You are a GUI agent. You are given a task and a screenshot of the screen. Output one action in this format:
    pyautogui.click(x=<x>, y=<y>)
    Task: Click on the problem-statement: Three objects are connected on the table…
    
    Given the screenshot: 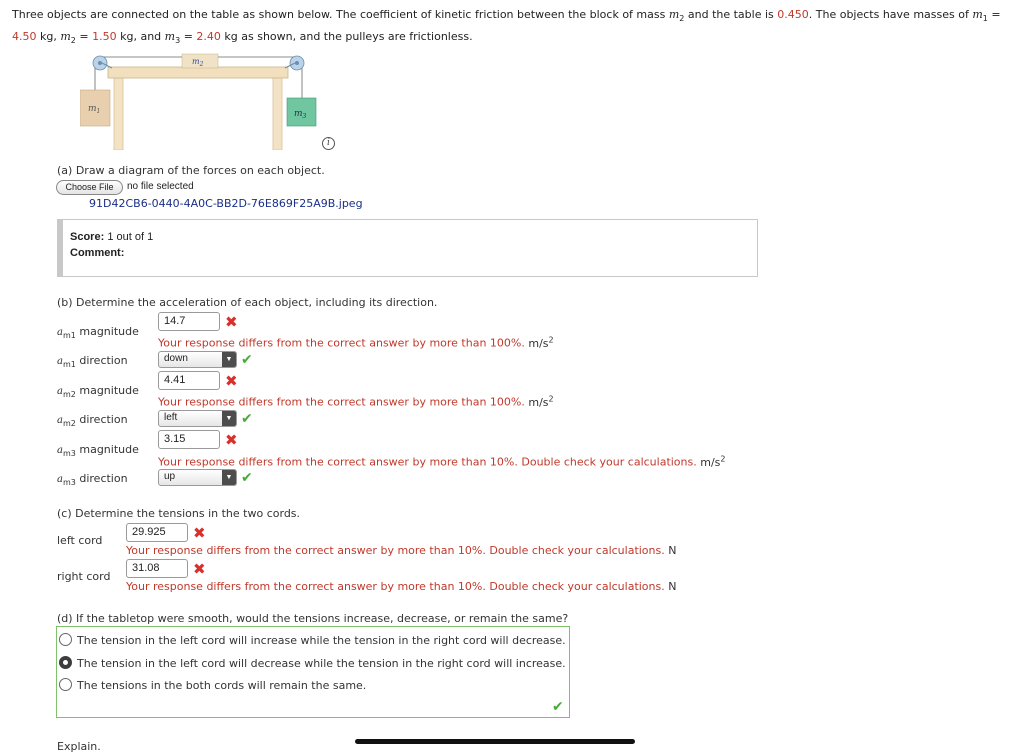 What is the action you would take?
    pyautogui.click(x=506, y=27)
    